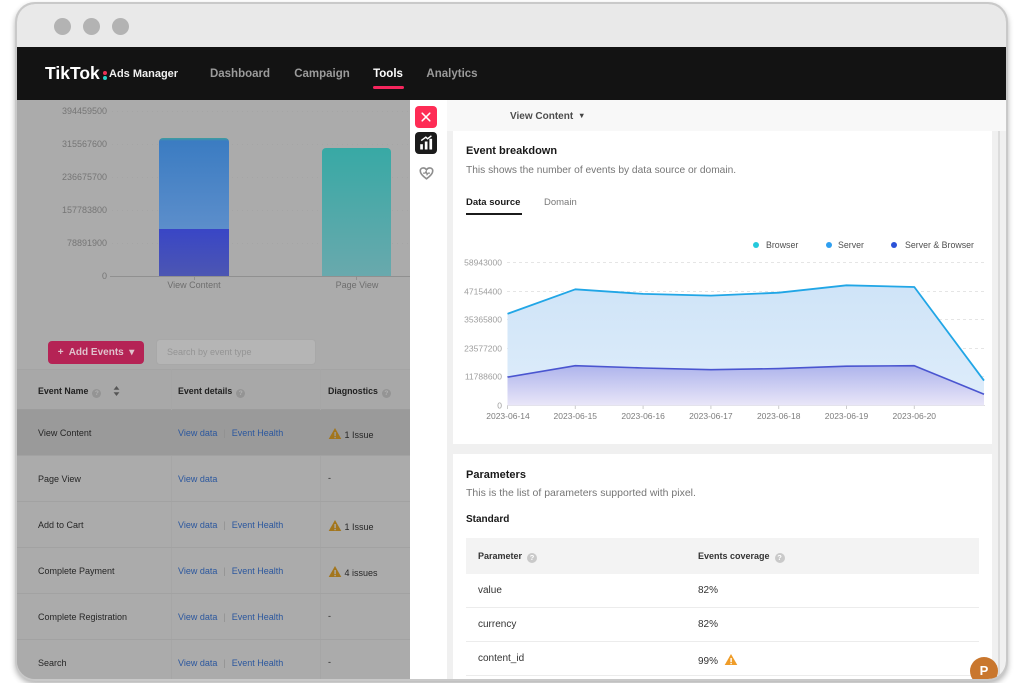 The image size is (1024, 683). Describe the element at coordinates (483, 320) in the screenshot. I see `svg-text: 35365800` at that location.